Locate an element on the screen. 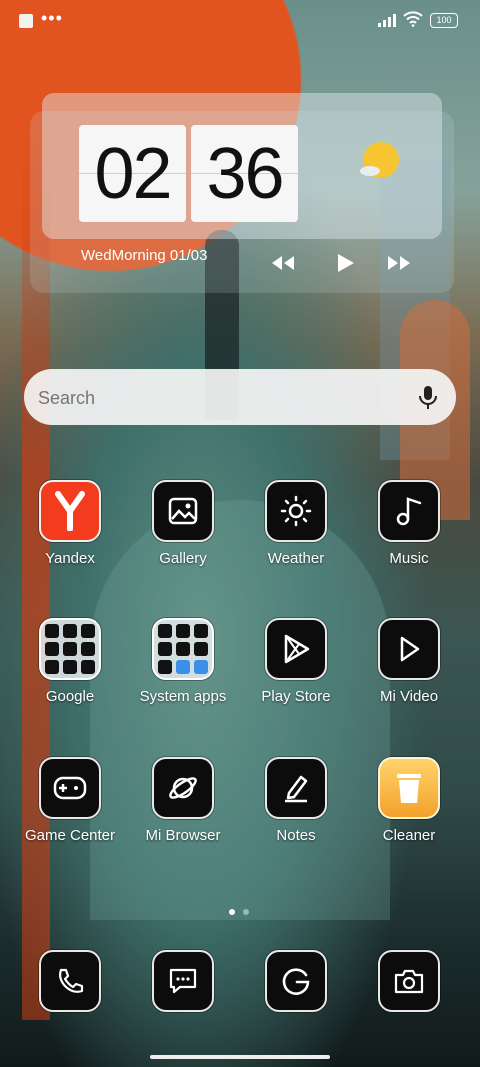  dock-phone is located at coordinates (70, 981).